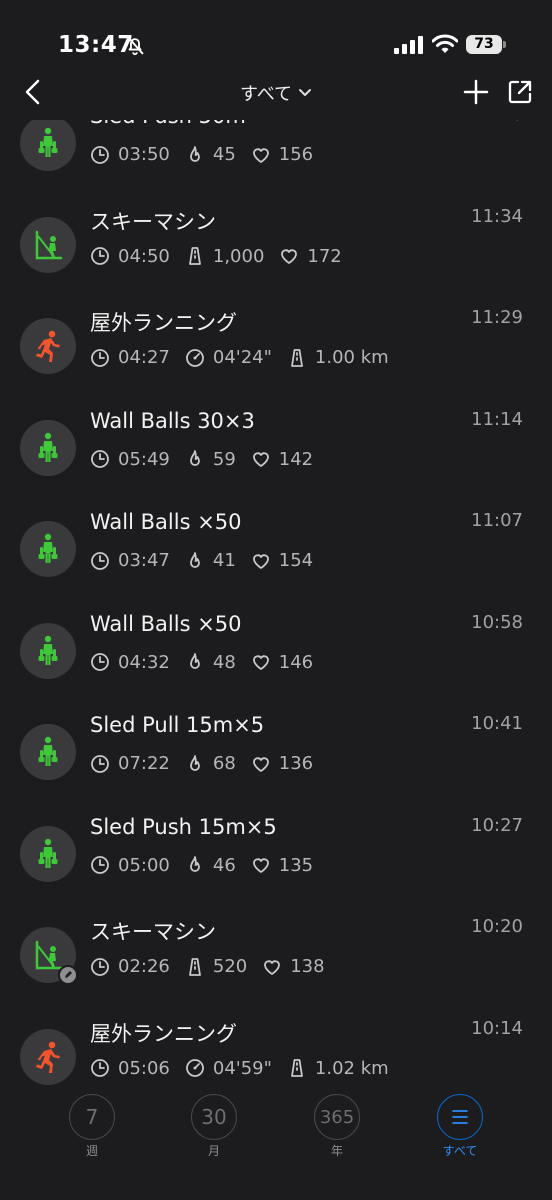 This screenshot has height=1200, width=552. Describe the element at coordinates (92, 1117) in the screenshot. I see `tab-week-number: 7` at that location.